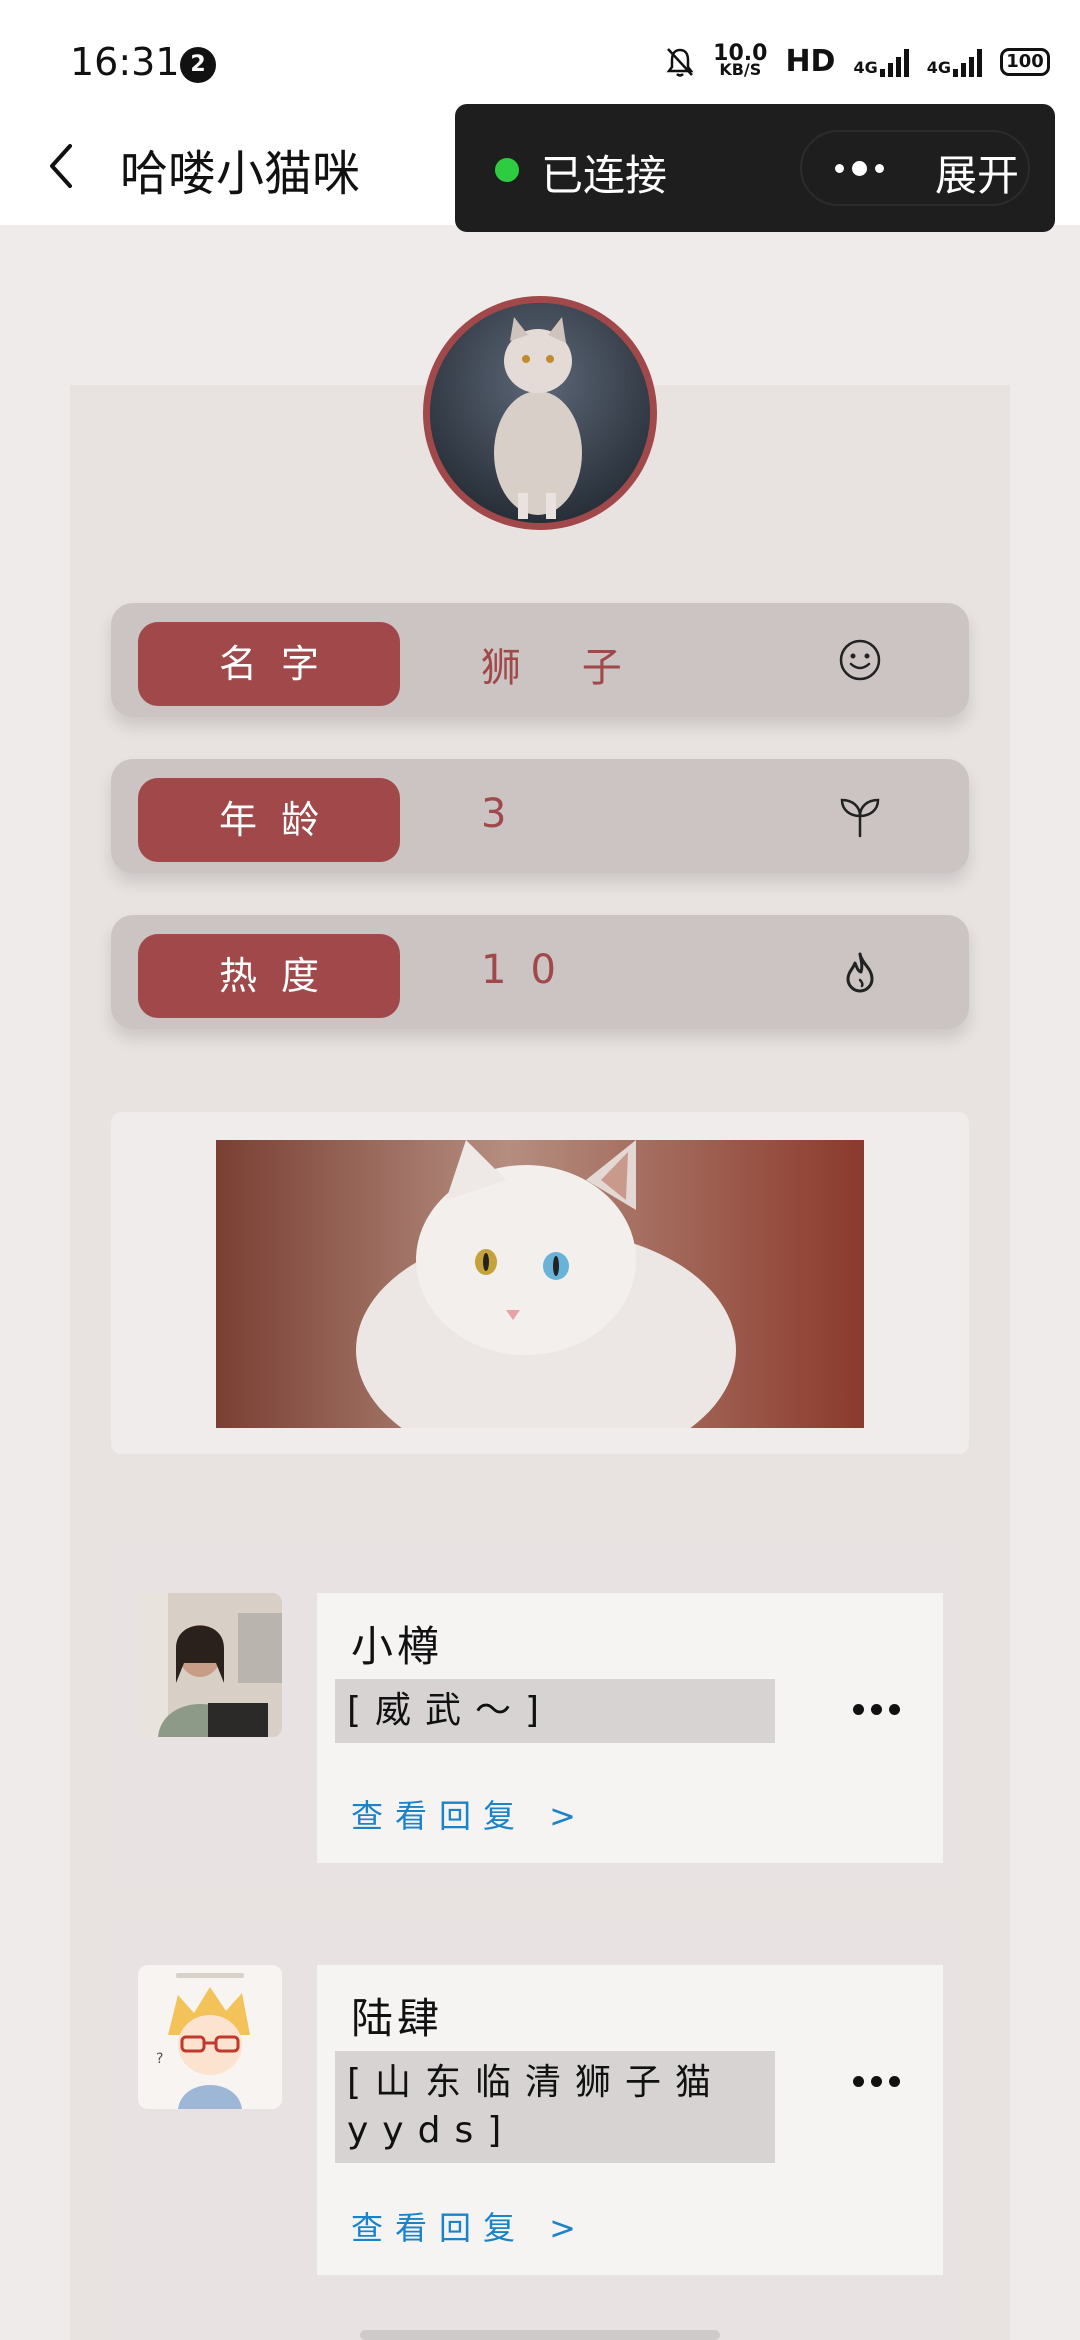 The image size is (1080, 2340). I want to click on status-time: 16:31, so click(125, 62).